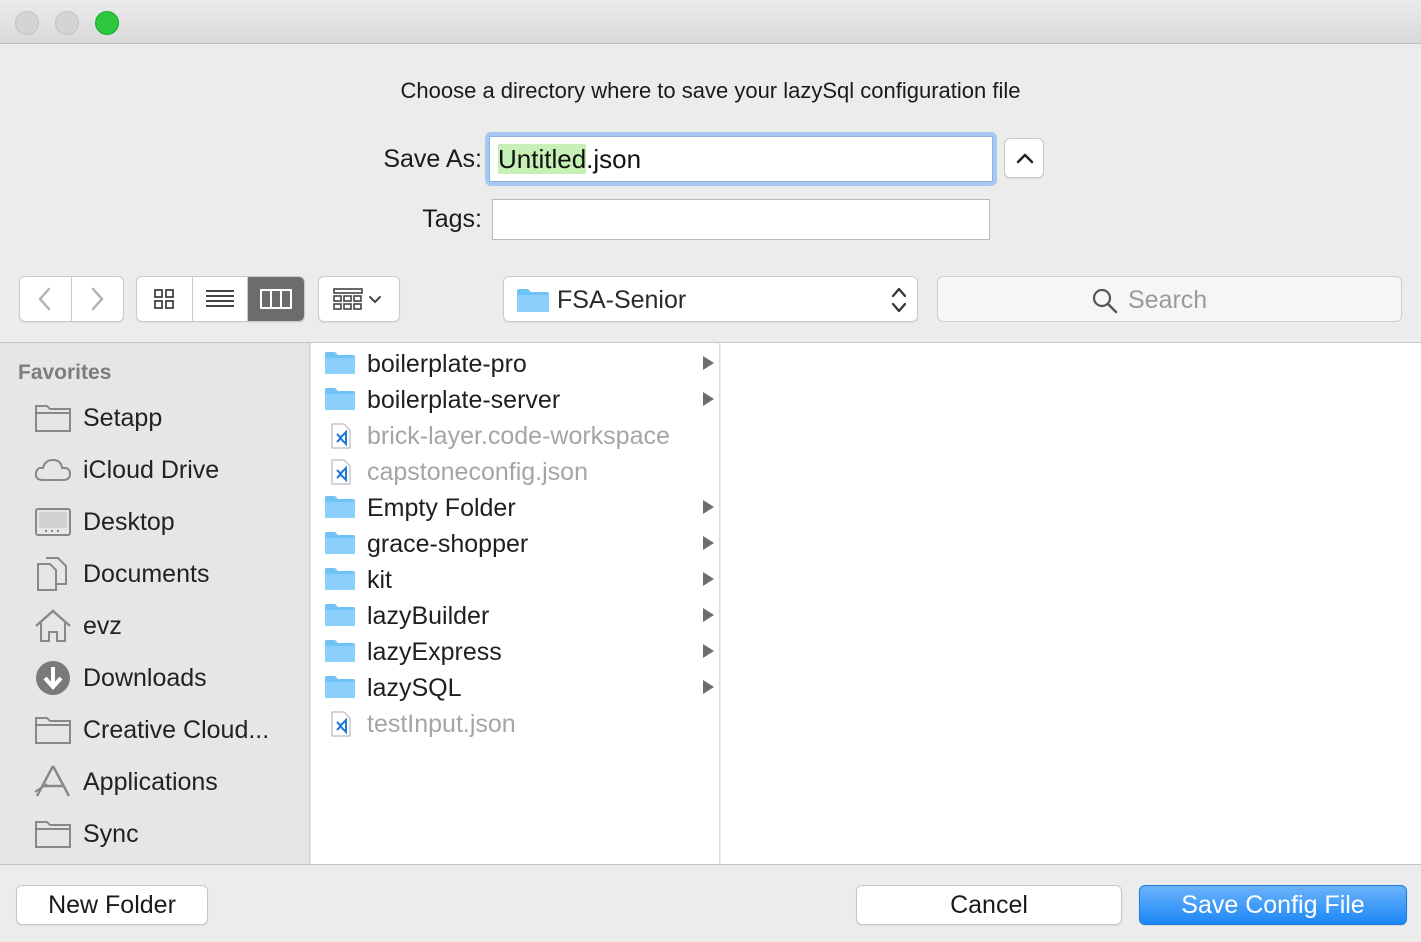  What do you see at coordinates (1105, 301) in the screenshot?
I see `search-icon` at bounding box center [1105, 301].